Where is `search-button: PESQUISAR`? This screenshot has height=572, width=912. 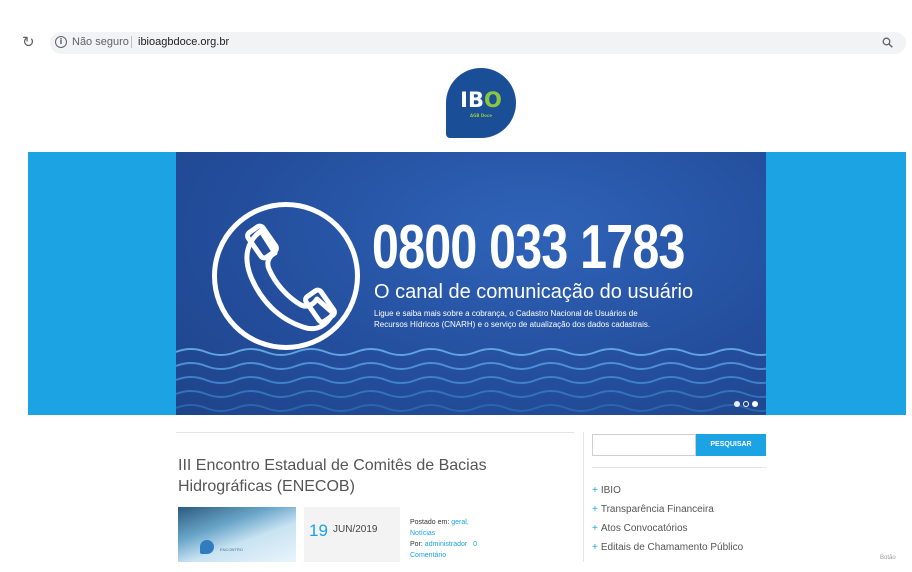
search-button: PESQUISAR is located at coordinates (731, 445).